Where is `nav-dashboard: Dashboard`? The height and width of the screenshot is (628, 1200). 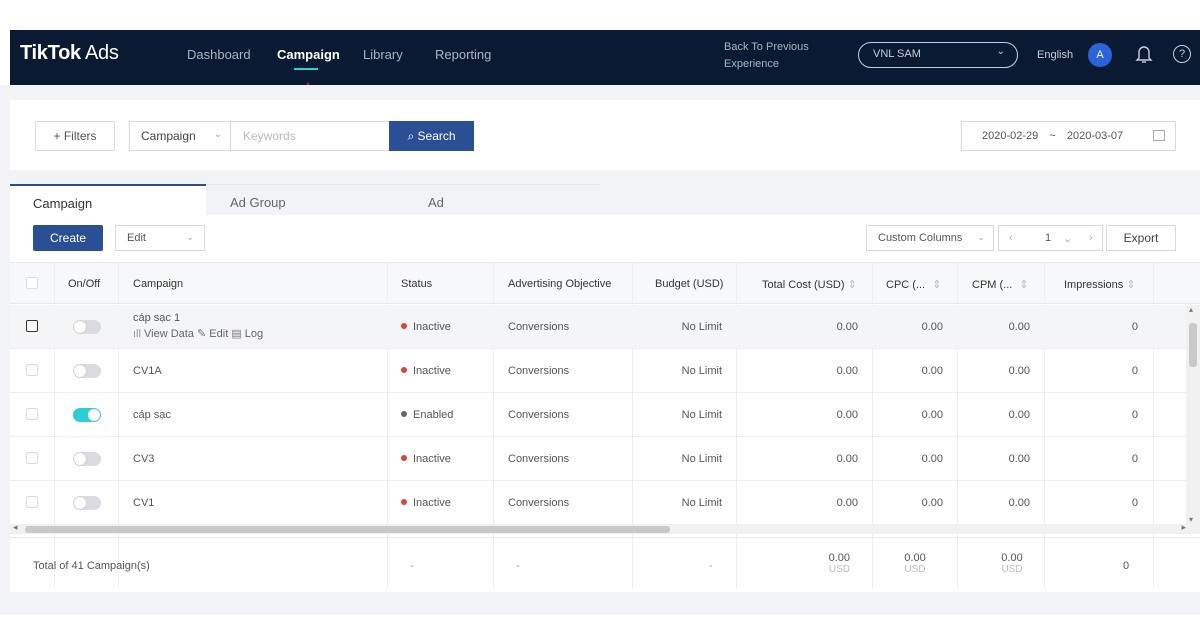
nav-dashboard: Dashboard is located at coordinates (219, 54).